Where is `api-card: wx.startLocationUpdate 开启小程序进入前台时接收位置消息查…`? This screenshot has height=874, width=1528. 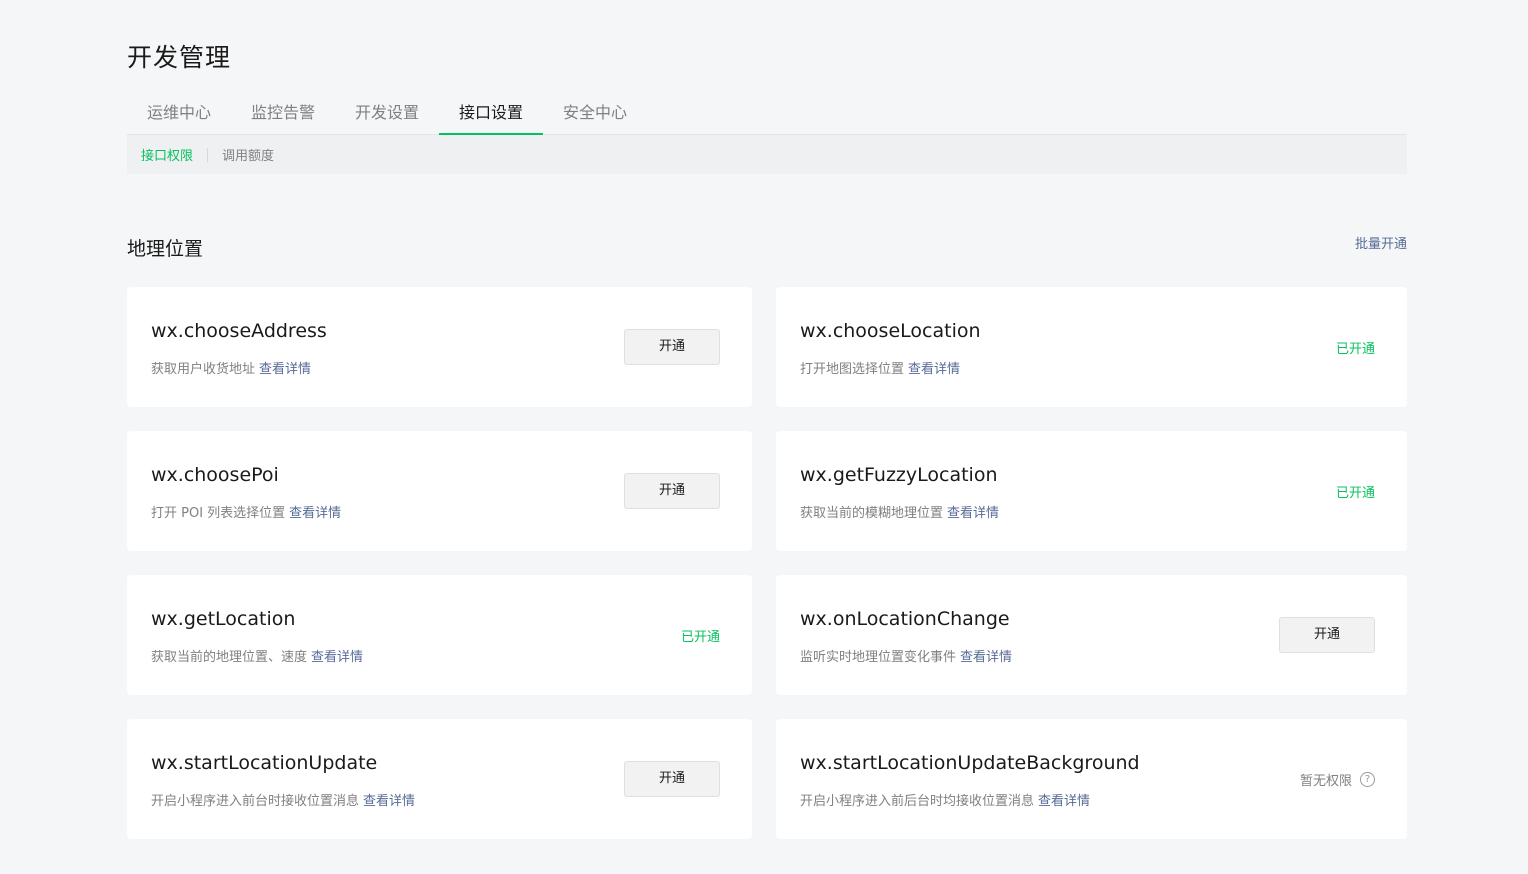
api-card: wx.startLocationUpdate 开启小程序进入前台时接收位置消息查… is located at coordinates (439, 779).